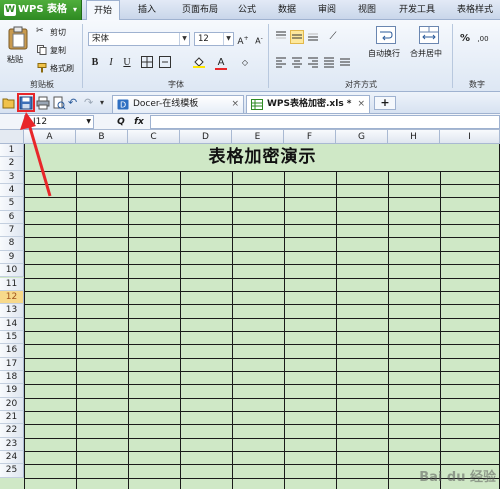 This screenshot has height=489, width=500. I want to click on clipboard-group-label: 剪贴板, so click(42, 84).